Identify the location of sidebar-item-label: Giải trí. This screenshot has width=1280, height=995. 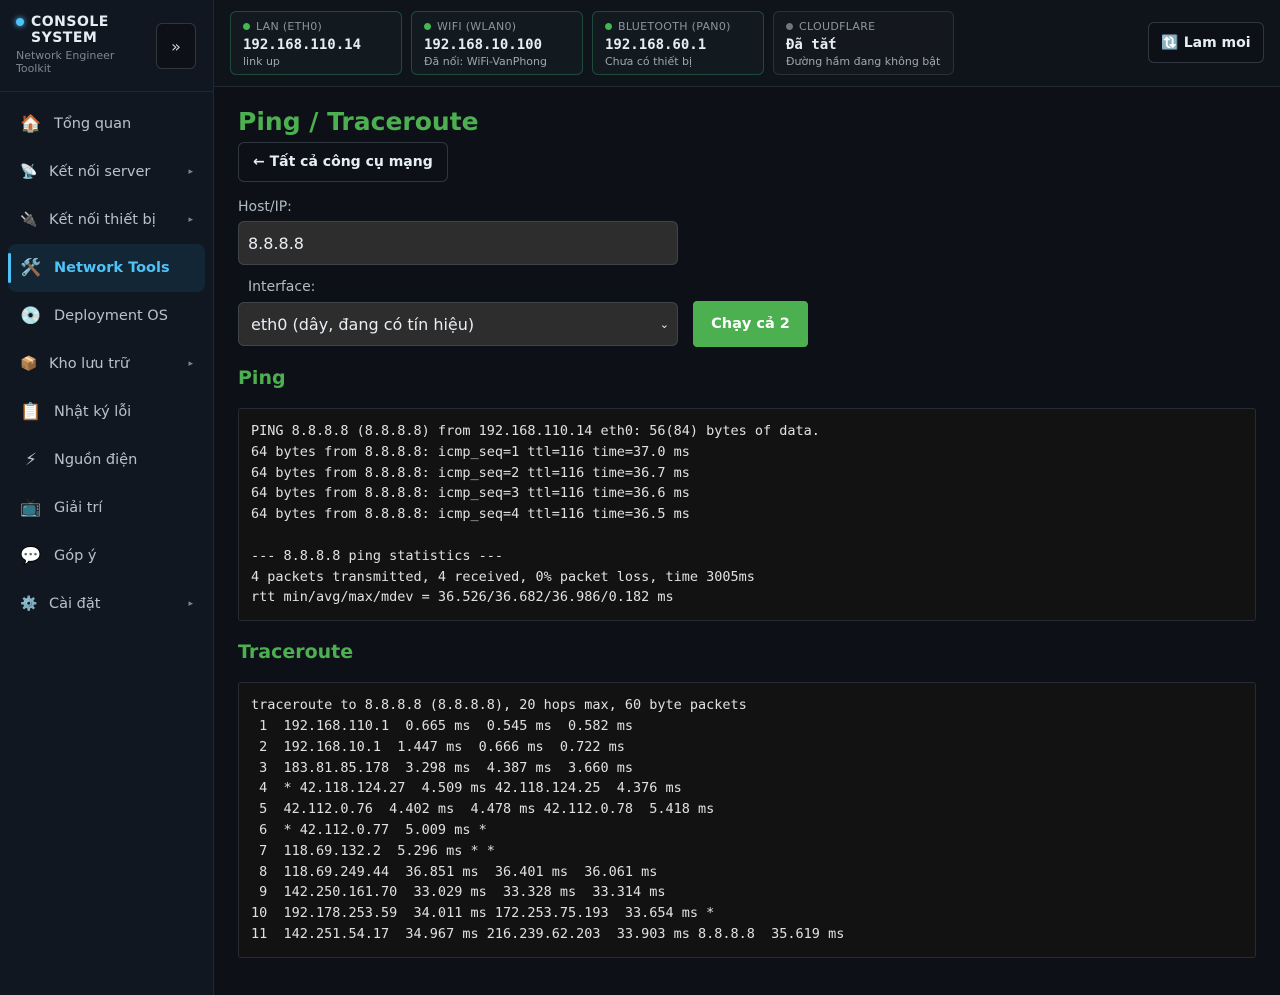
(78, 508).